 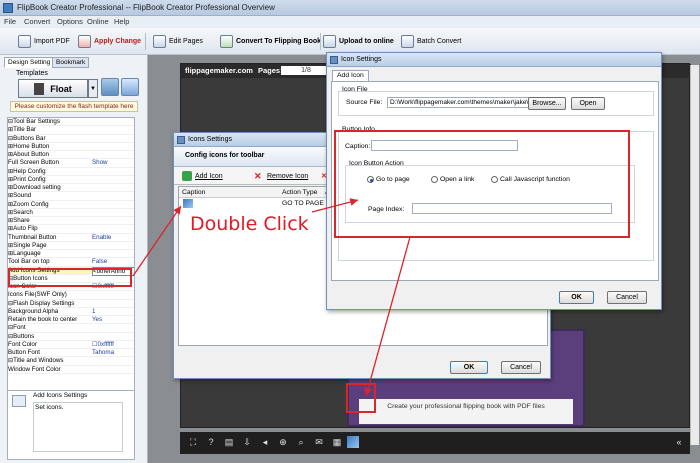 I want to click on icon-cancel-button: Cancel, so click(x=627, y=297).